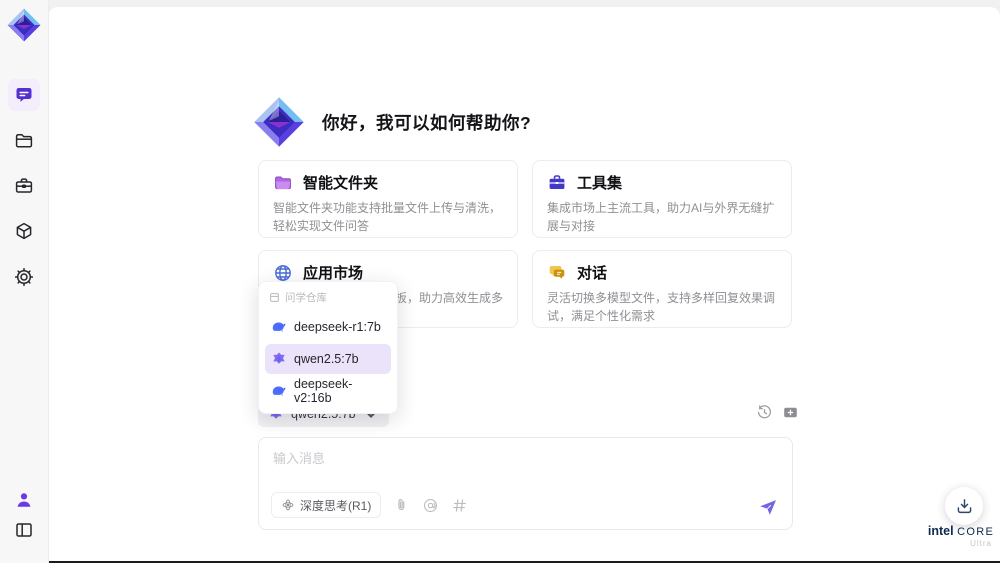 Image resolution: width=1000 pixels, height=563 pixels. Describe the element at coordinates (333, 273) in the screenshot. I see `card-title: 应用市场` at that location.